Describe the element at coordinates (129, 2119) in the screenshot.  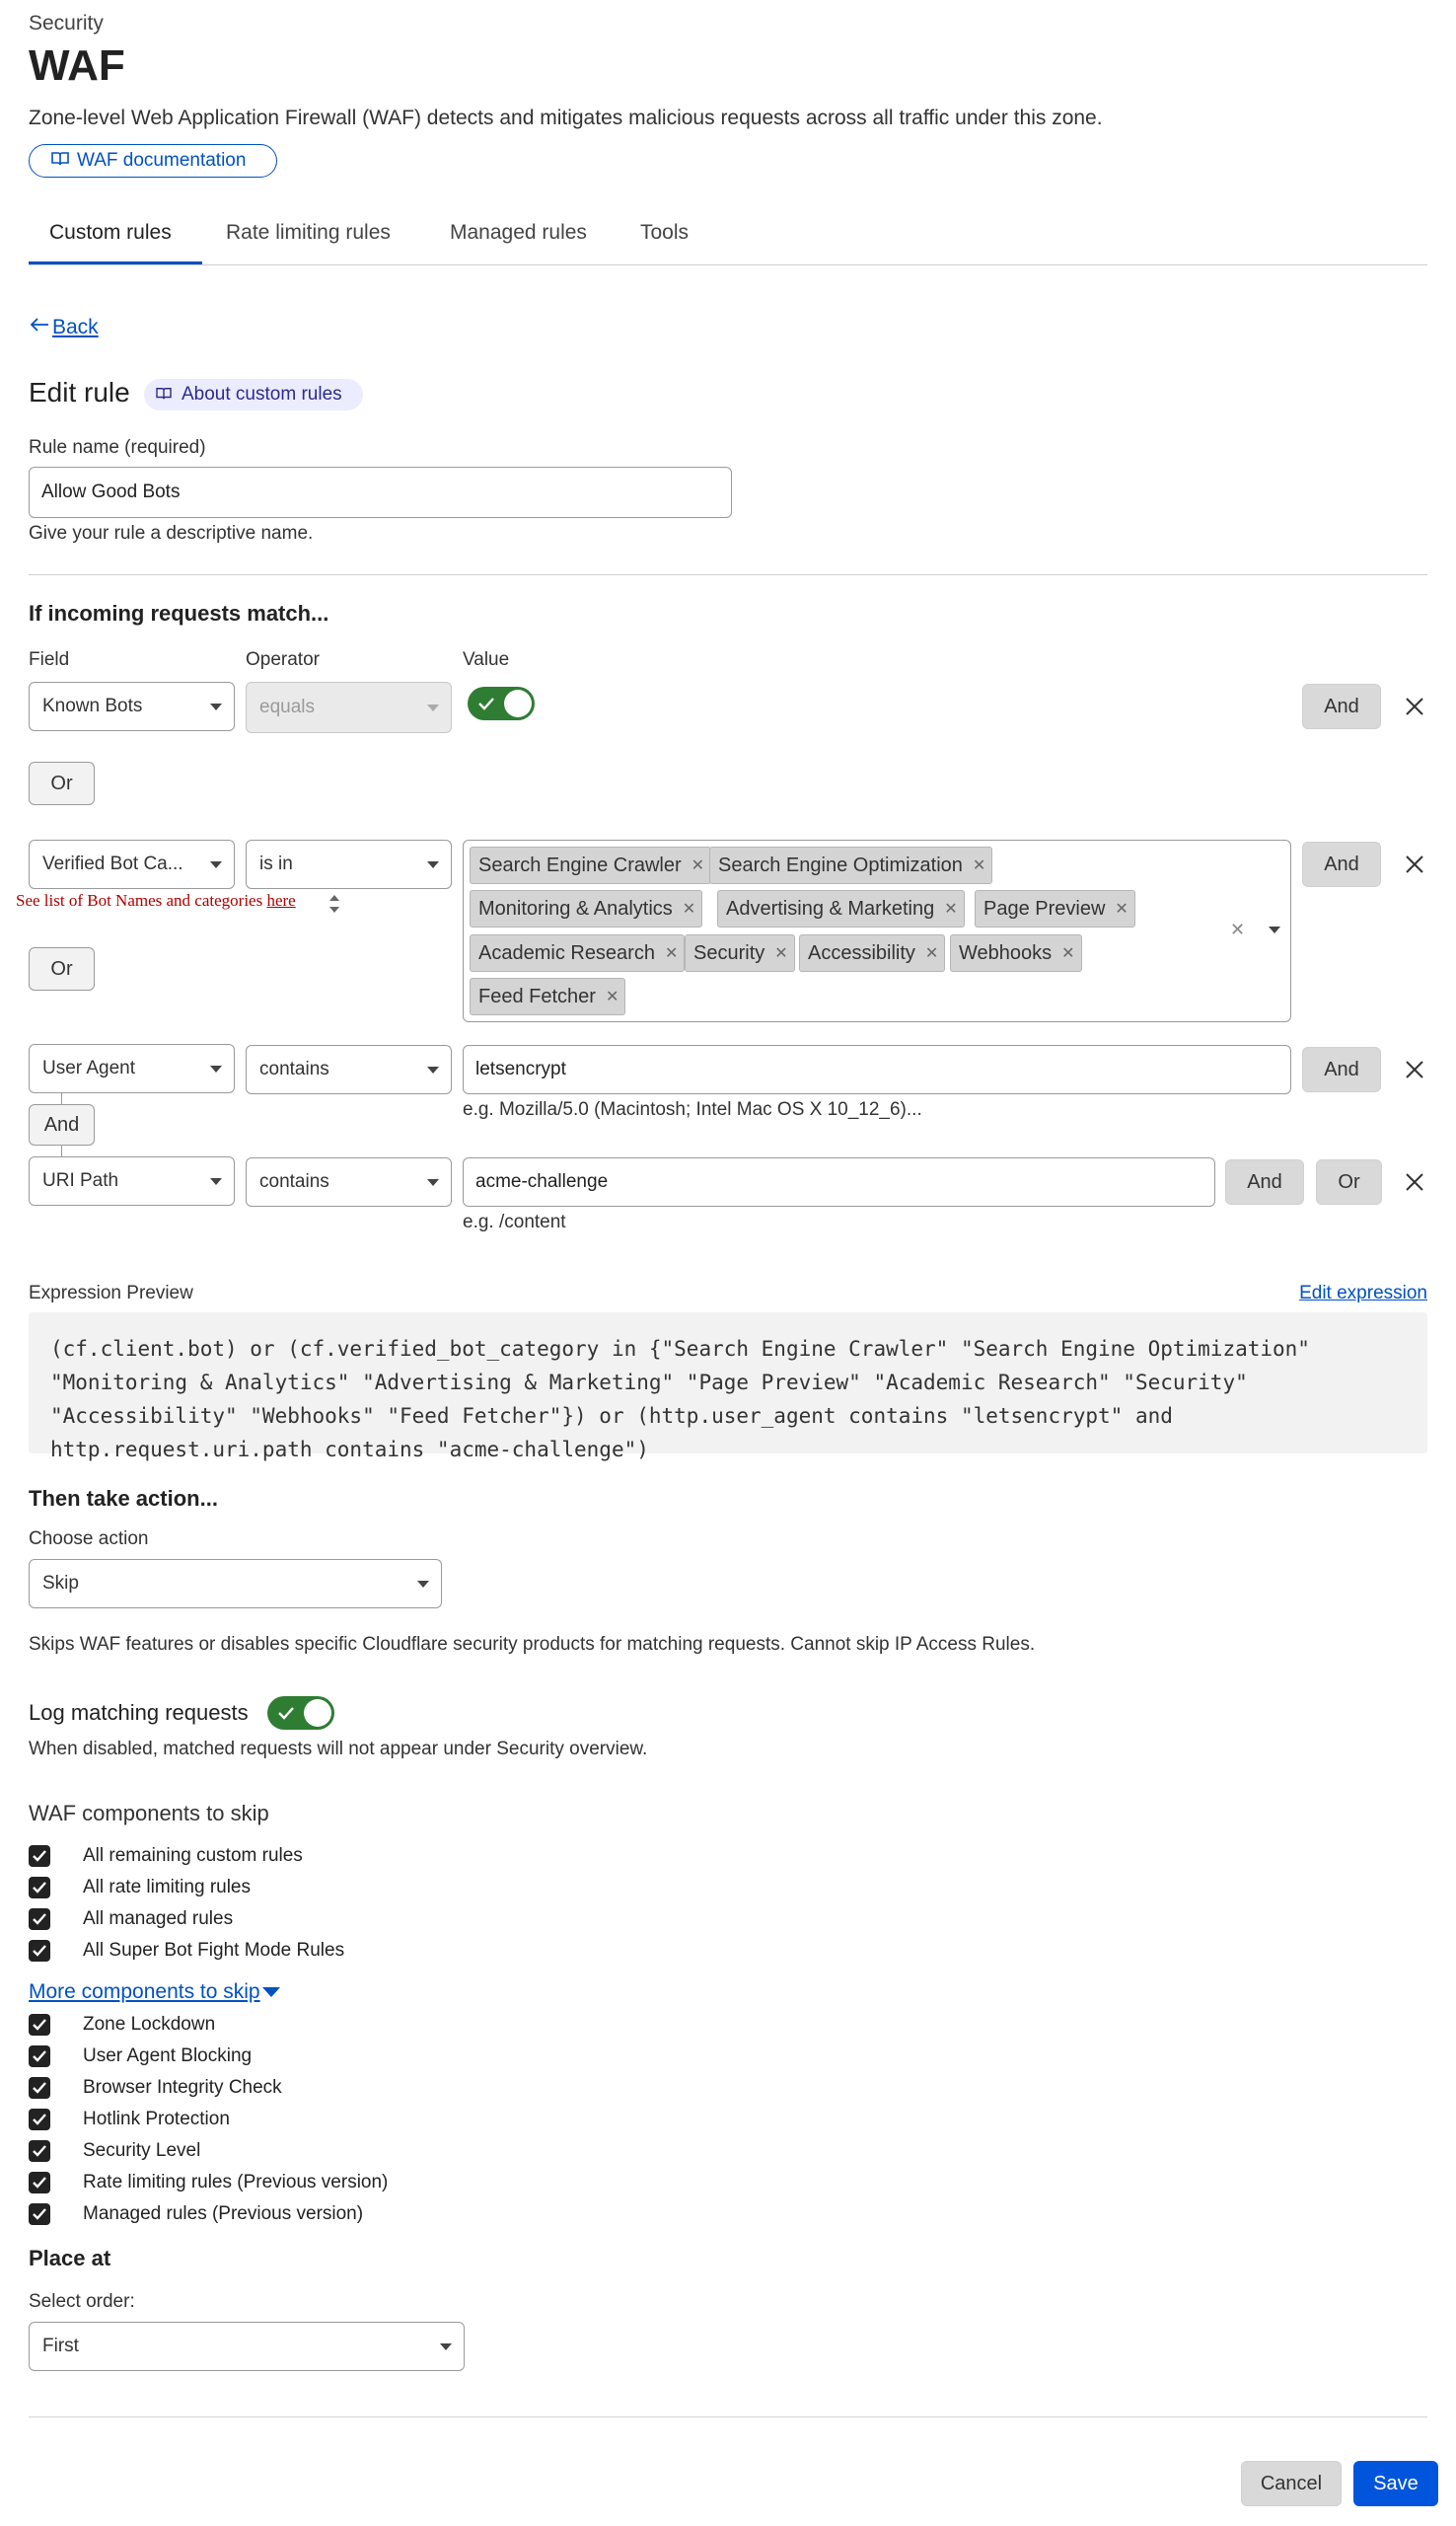
I see `skip-hotlink-protection: Hotlink Protection` at that location.